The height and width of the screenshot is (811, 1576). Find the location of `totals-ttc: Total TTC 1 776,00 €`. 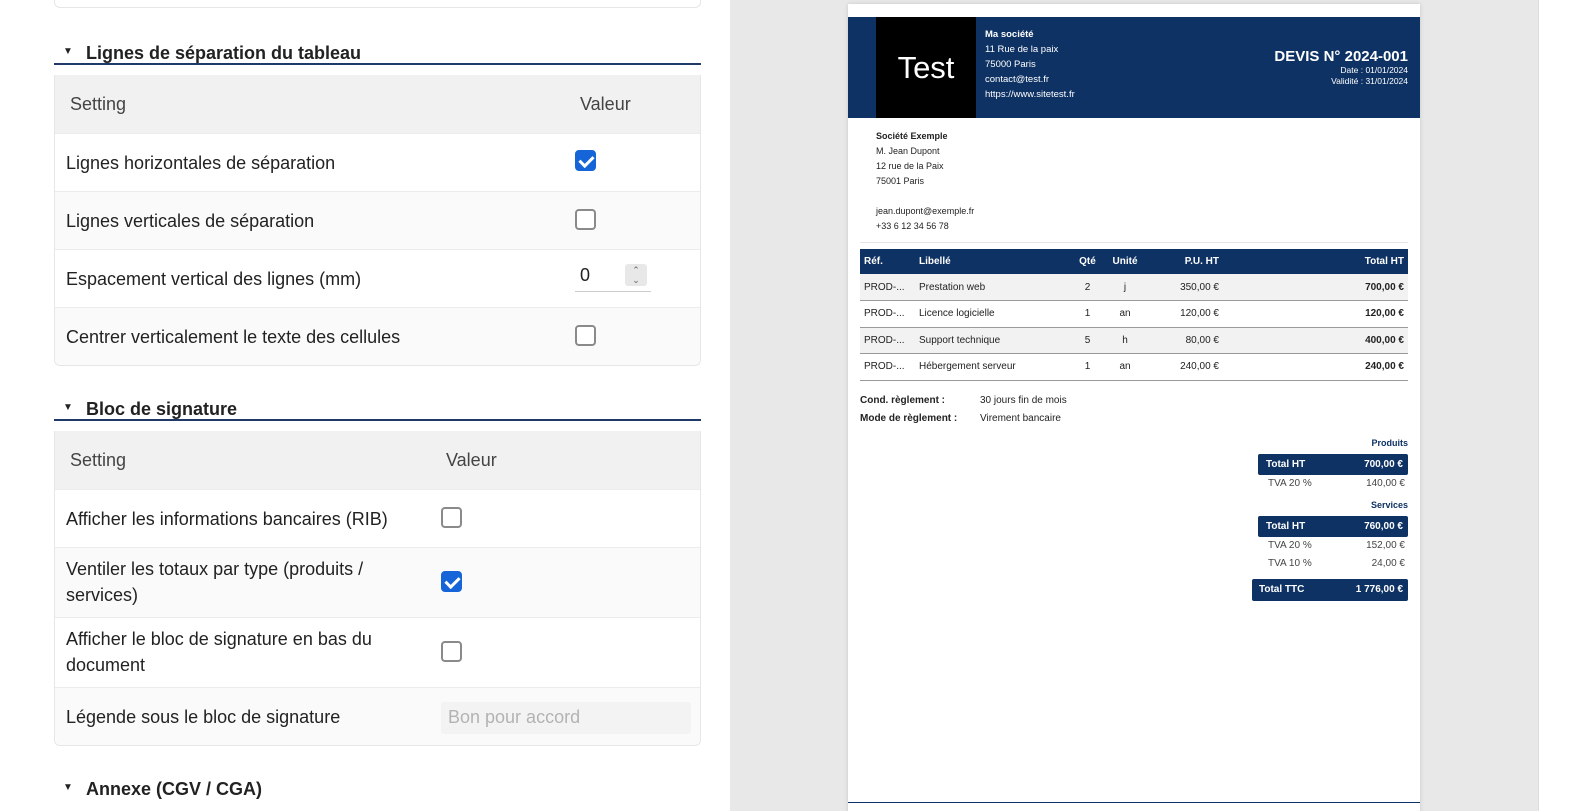

totals-ttc: Total TTC 1 776,00 € is located at coordinates (1330, 590).